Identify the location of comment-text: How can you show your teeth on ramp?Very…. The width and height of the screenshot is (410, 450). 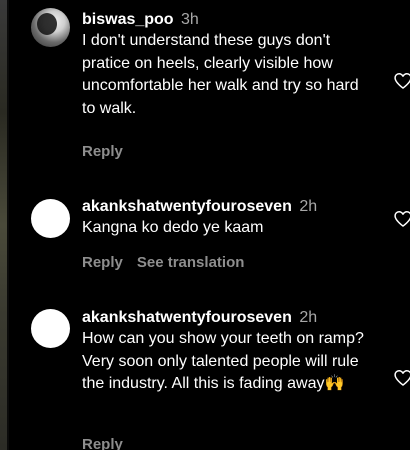
(223, 361).